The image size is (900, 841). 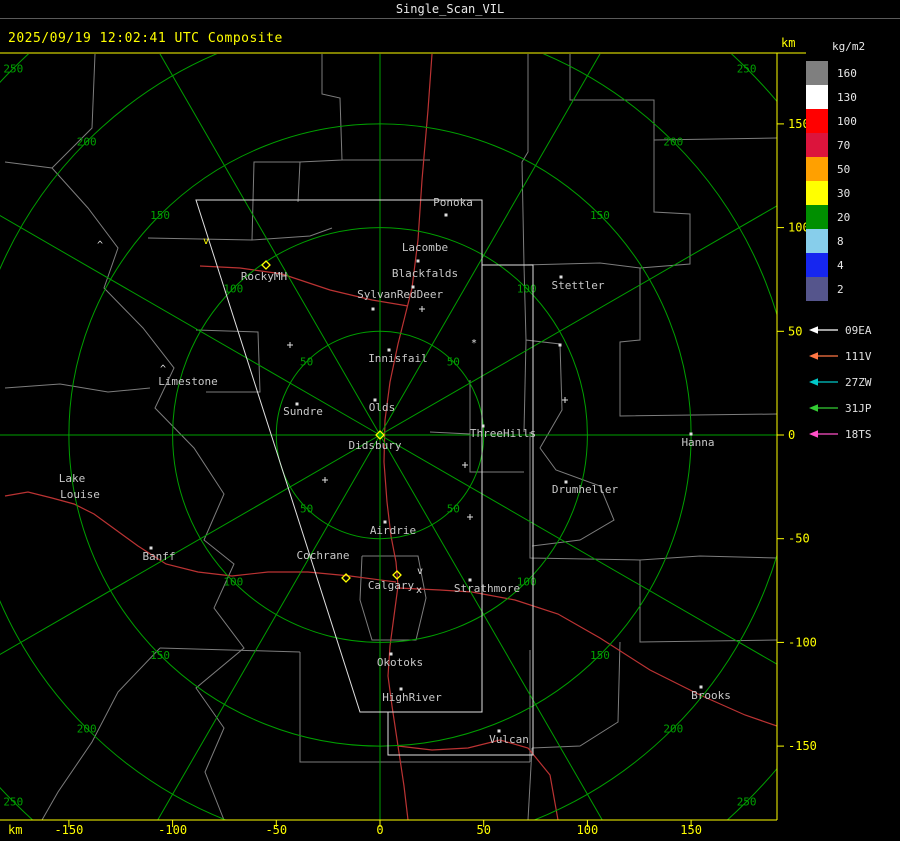 I want to click on right-axis-tick-label: -50, so click(x=799, y=539).